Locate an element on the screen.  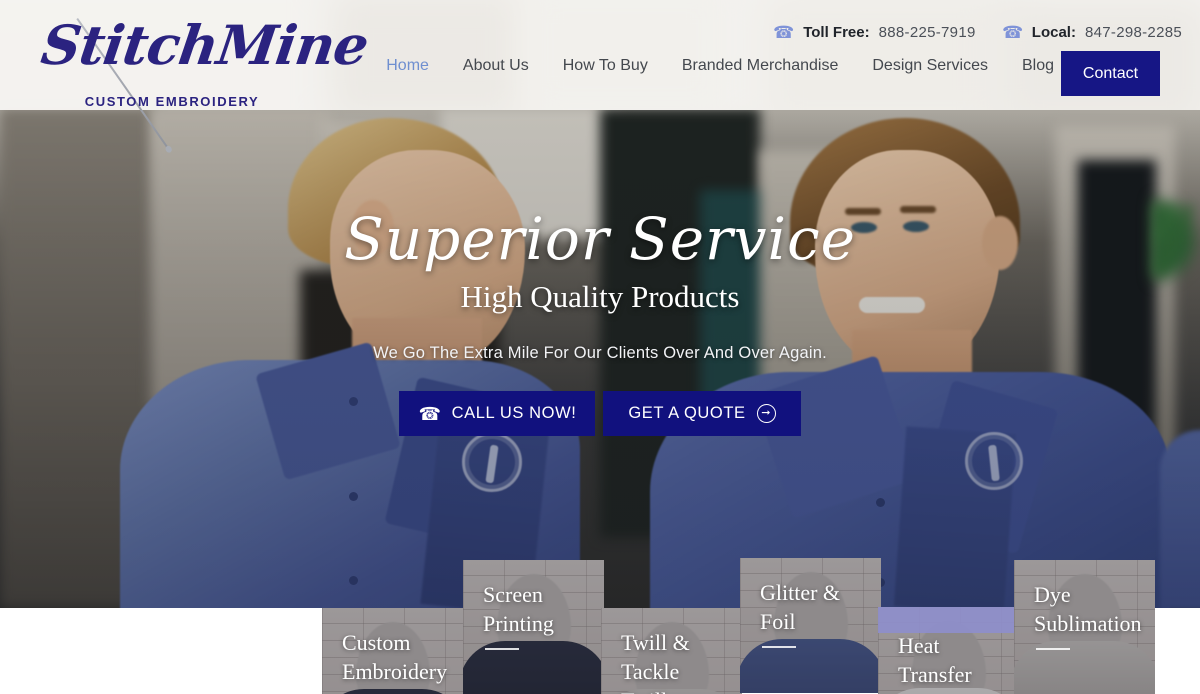
nav-item-how-to-buy: How To Buy is located at coordinates (605, 66).